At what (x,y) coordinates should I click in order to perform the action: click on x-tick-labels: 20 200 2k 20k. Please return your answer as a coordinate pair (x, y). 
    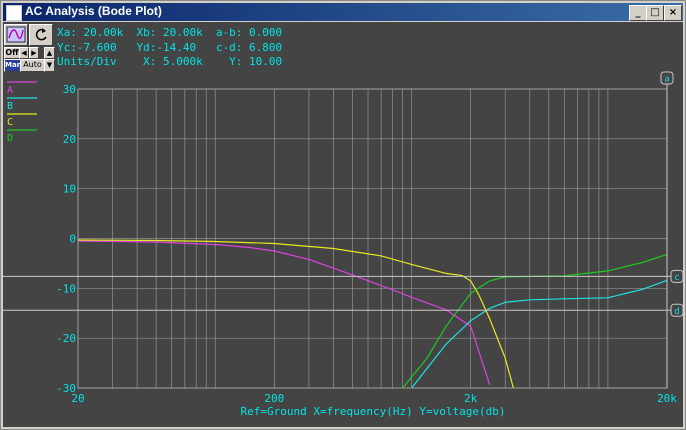
    Looking at the image, I should click on (374, 398).